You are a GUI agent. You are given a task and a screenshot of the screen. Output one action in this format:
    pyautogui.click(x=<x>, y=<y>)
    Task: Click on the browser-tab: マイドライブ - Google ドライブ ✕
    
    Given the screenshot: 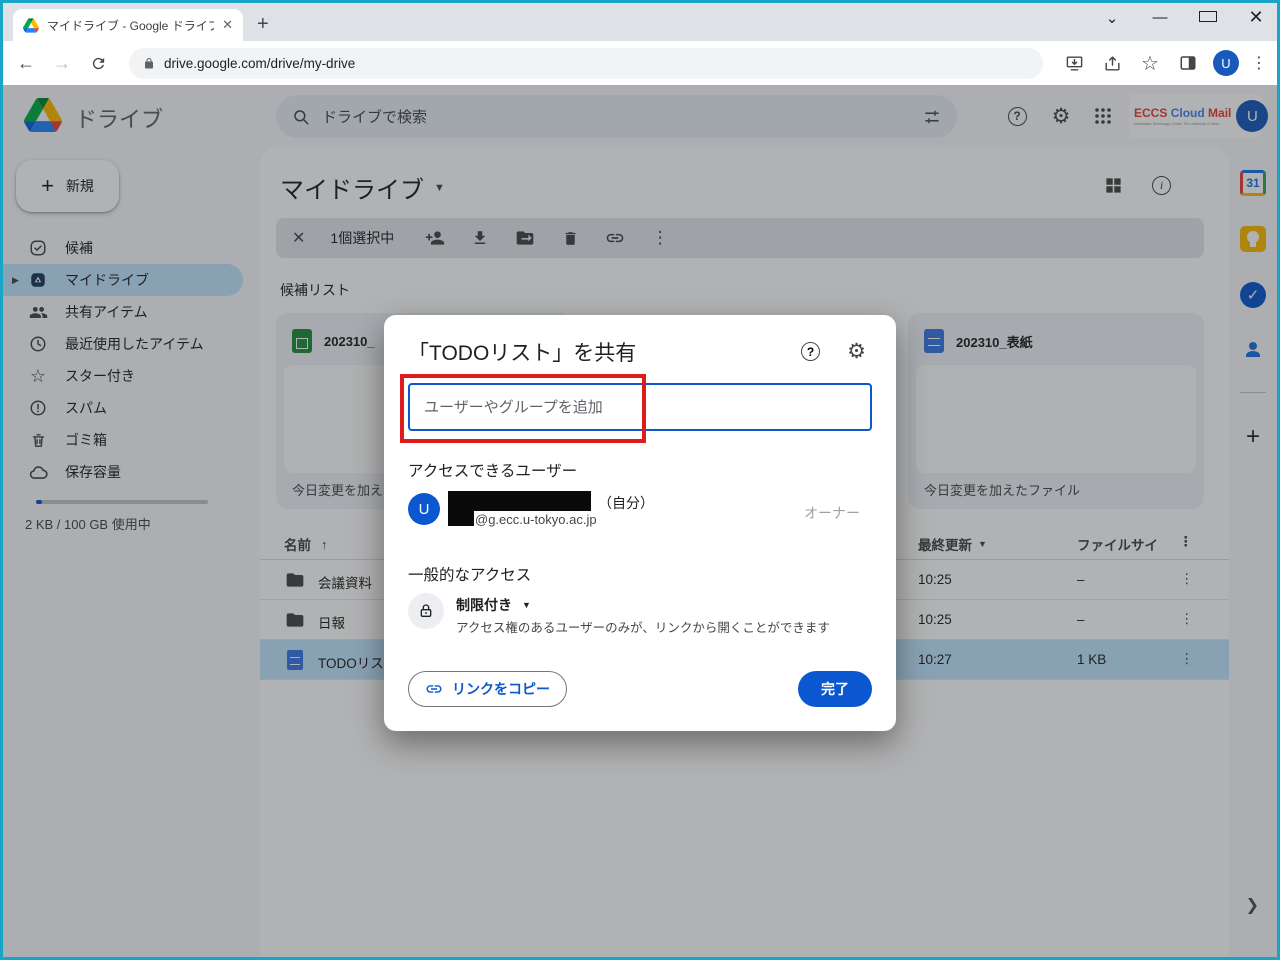 What is the action you would take?
    pyautogui.click(x=128, y=25)
    